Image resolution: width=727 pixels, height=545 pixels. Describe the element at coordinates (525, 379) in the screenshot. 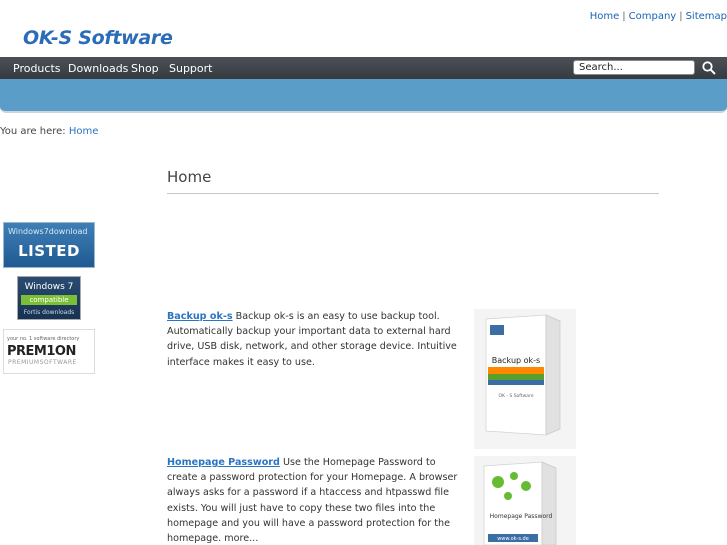

I see `backup-product-box-image: Backup ok-s OK - S Software` at that location.